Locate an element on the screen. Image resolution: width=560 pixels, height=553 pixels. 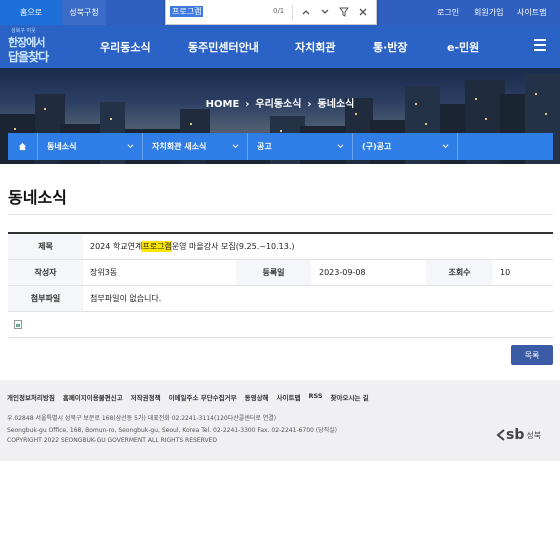
footer-logo-gu: 성북 is located at coordinates (534, 435).